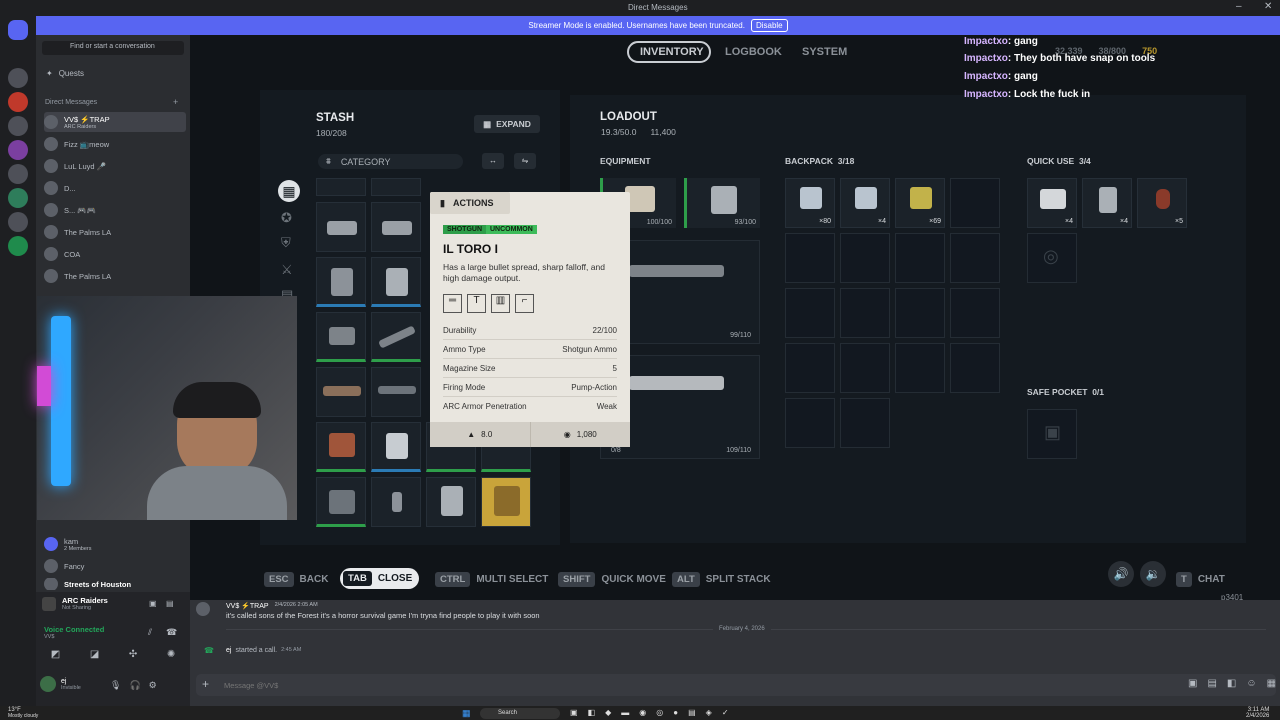 Image resolution: width=1280 pixels, height=720 pixels. What do you see at coordinates (1052, 434) in the screenshot?
I see `safepocket-slot: ▣` at bounding box center [1052, 434].